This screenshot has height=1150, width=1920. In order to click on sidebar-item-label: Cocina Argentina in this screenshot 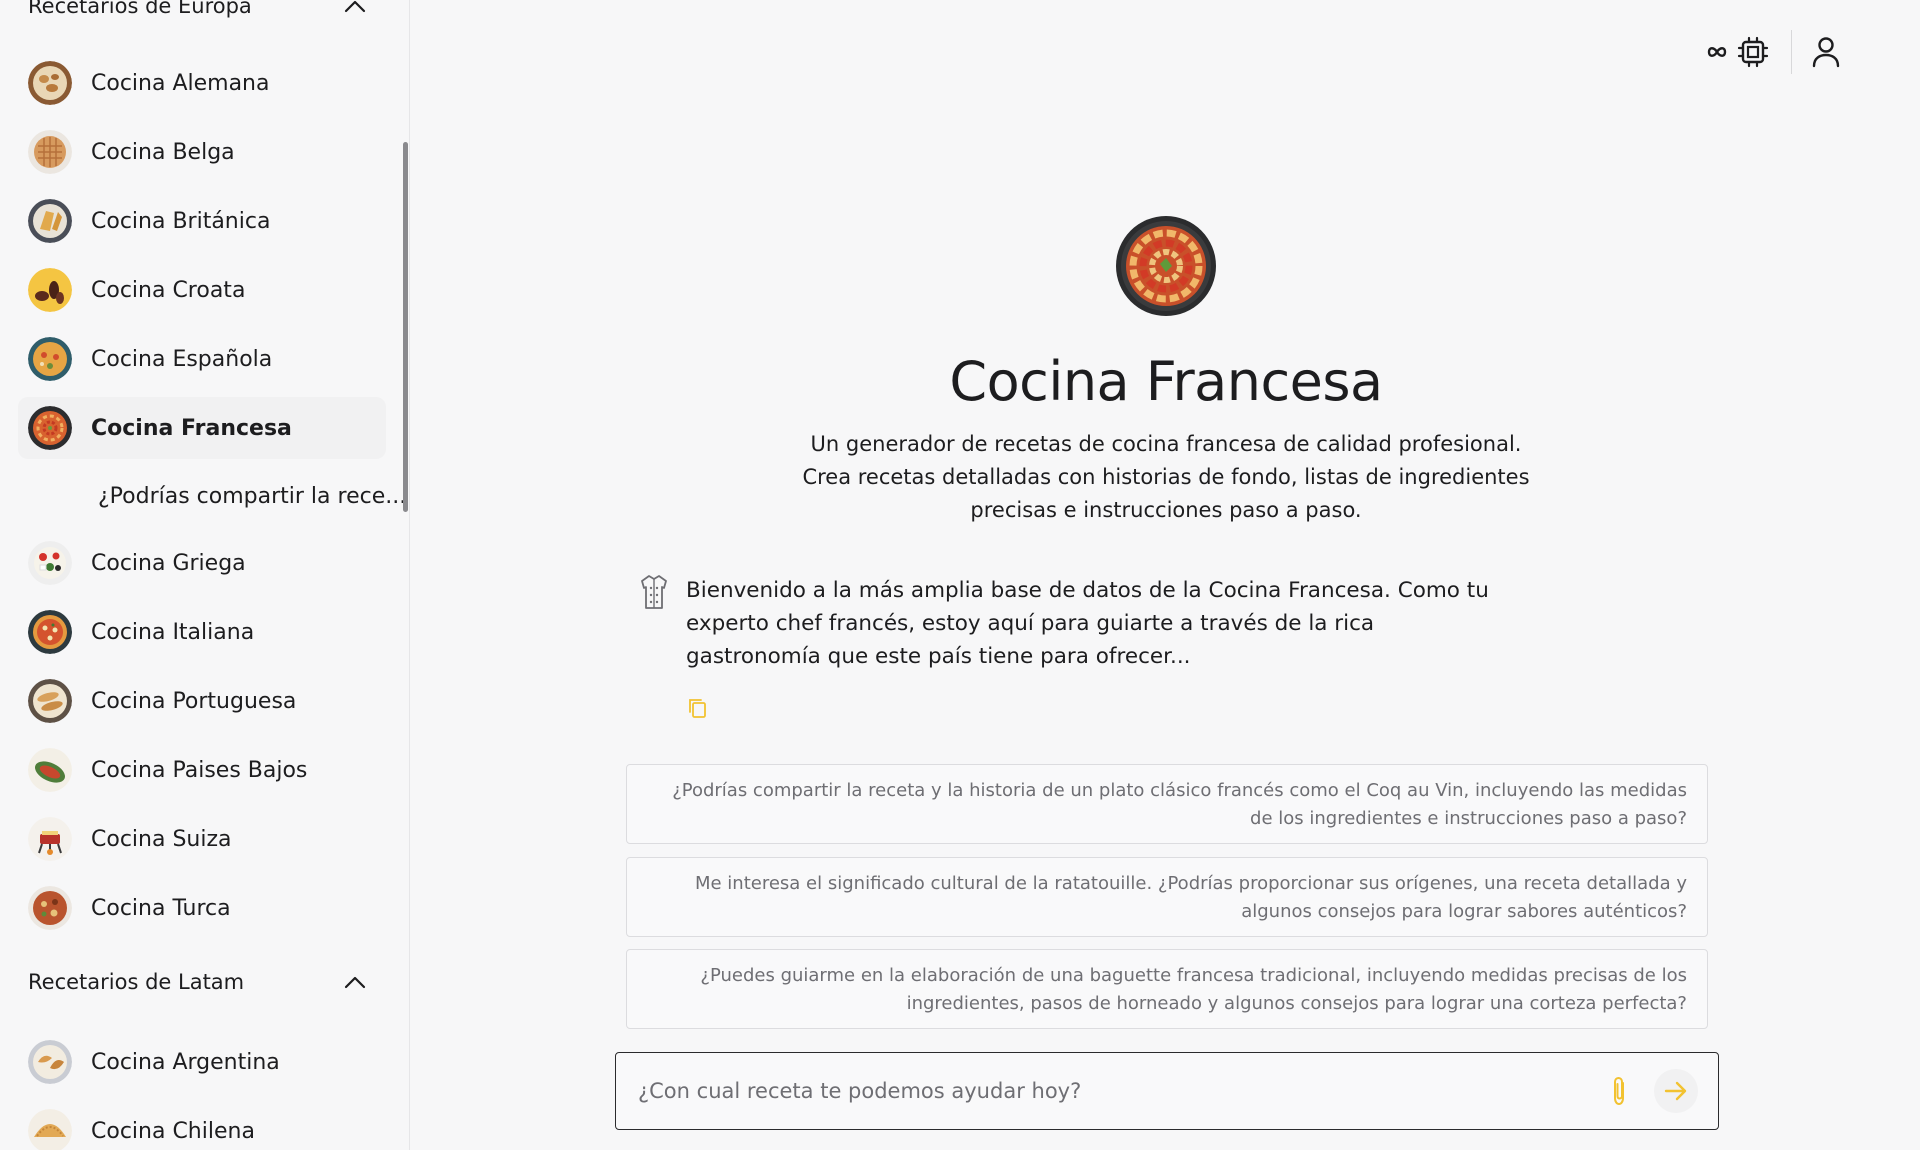, I will do `click(185, 1062)`.